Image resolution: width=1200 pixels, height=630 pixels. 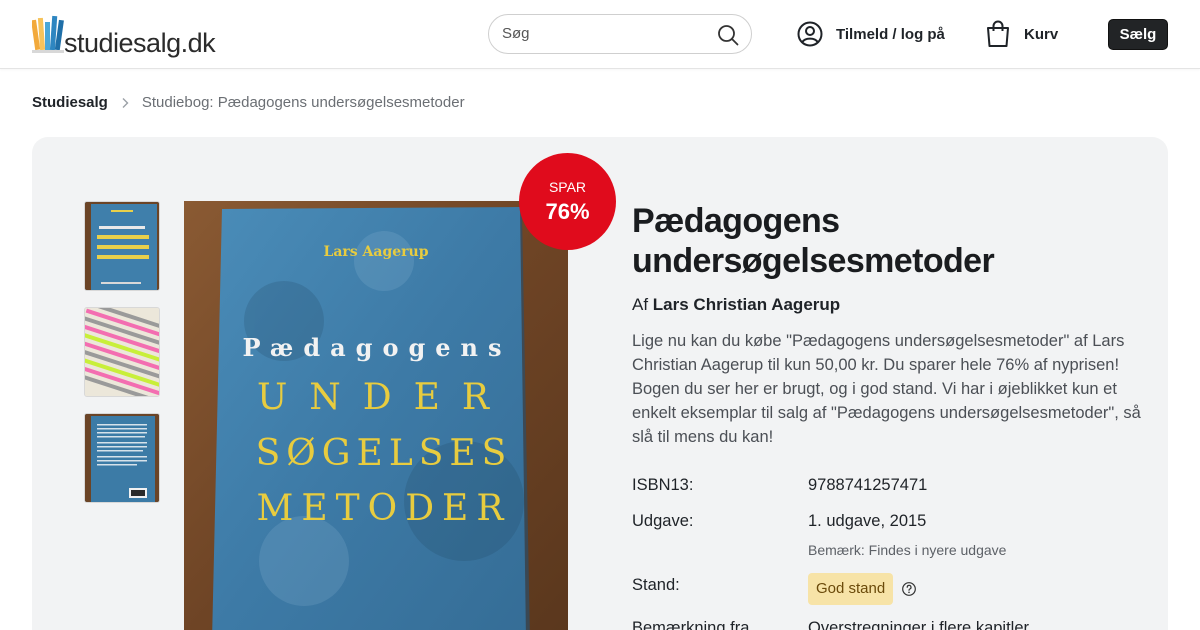 I want to click on thumbnail-cover-image, so click(x=122, y=246).